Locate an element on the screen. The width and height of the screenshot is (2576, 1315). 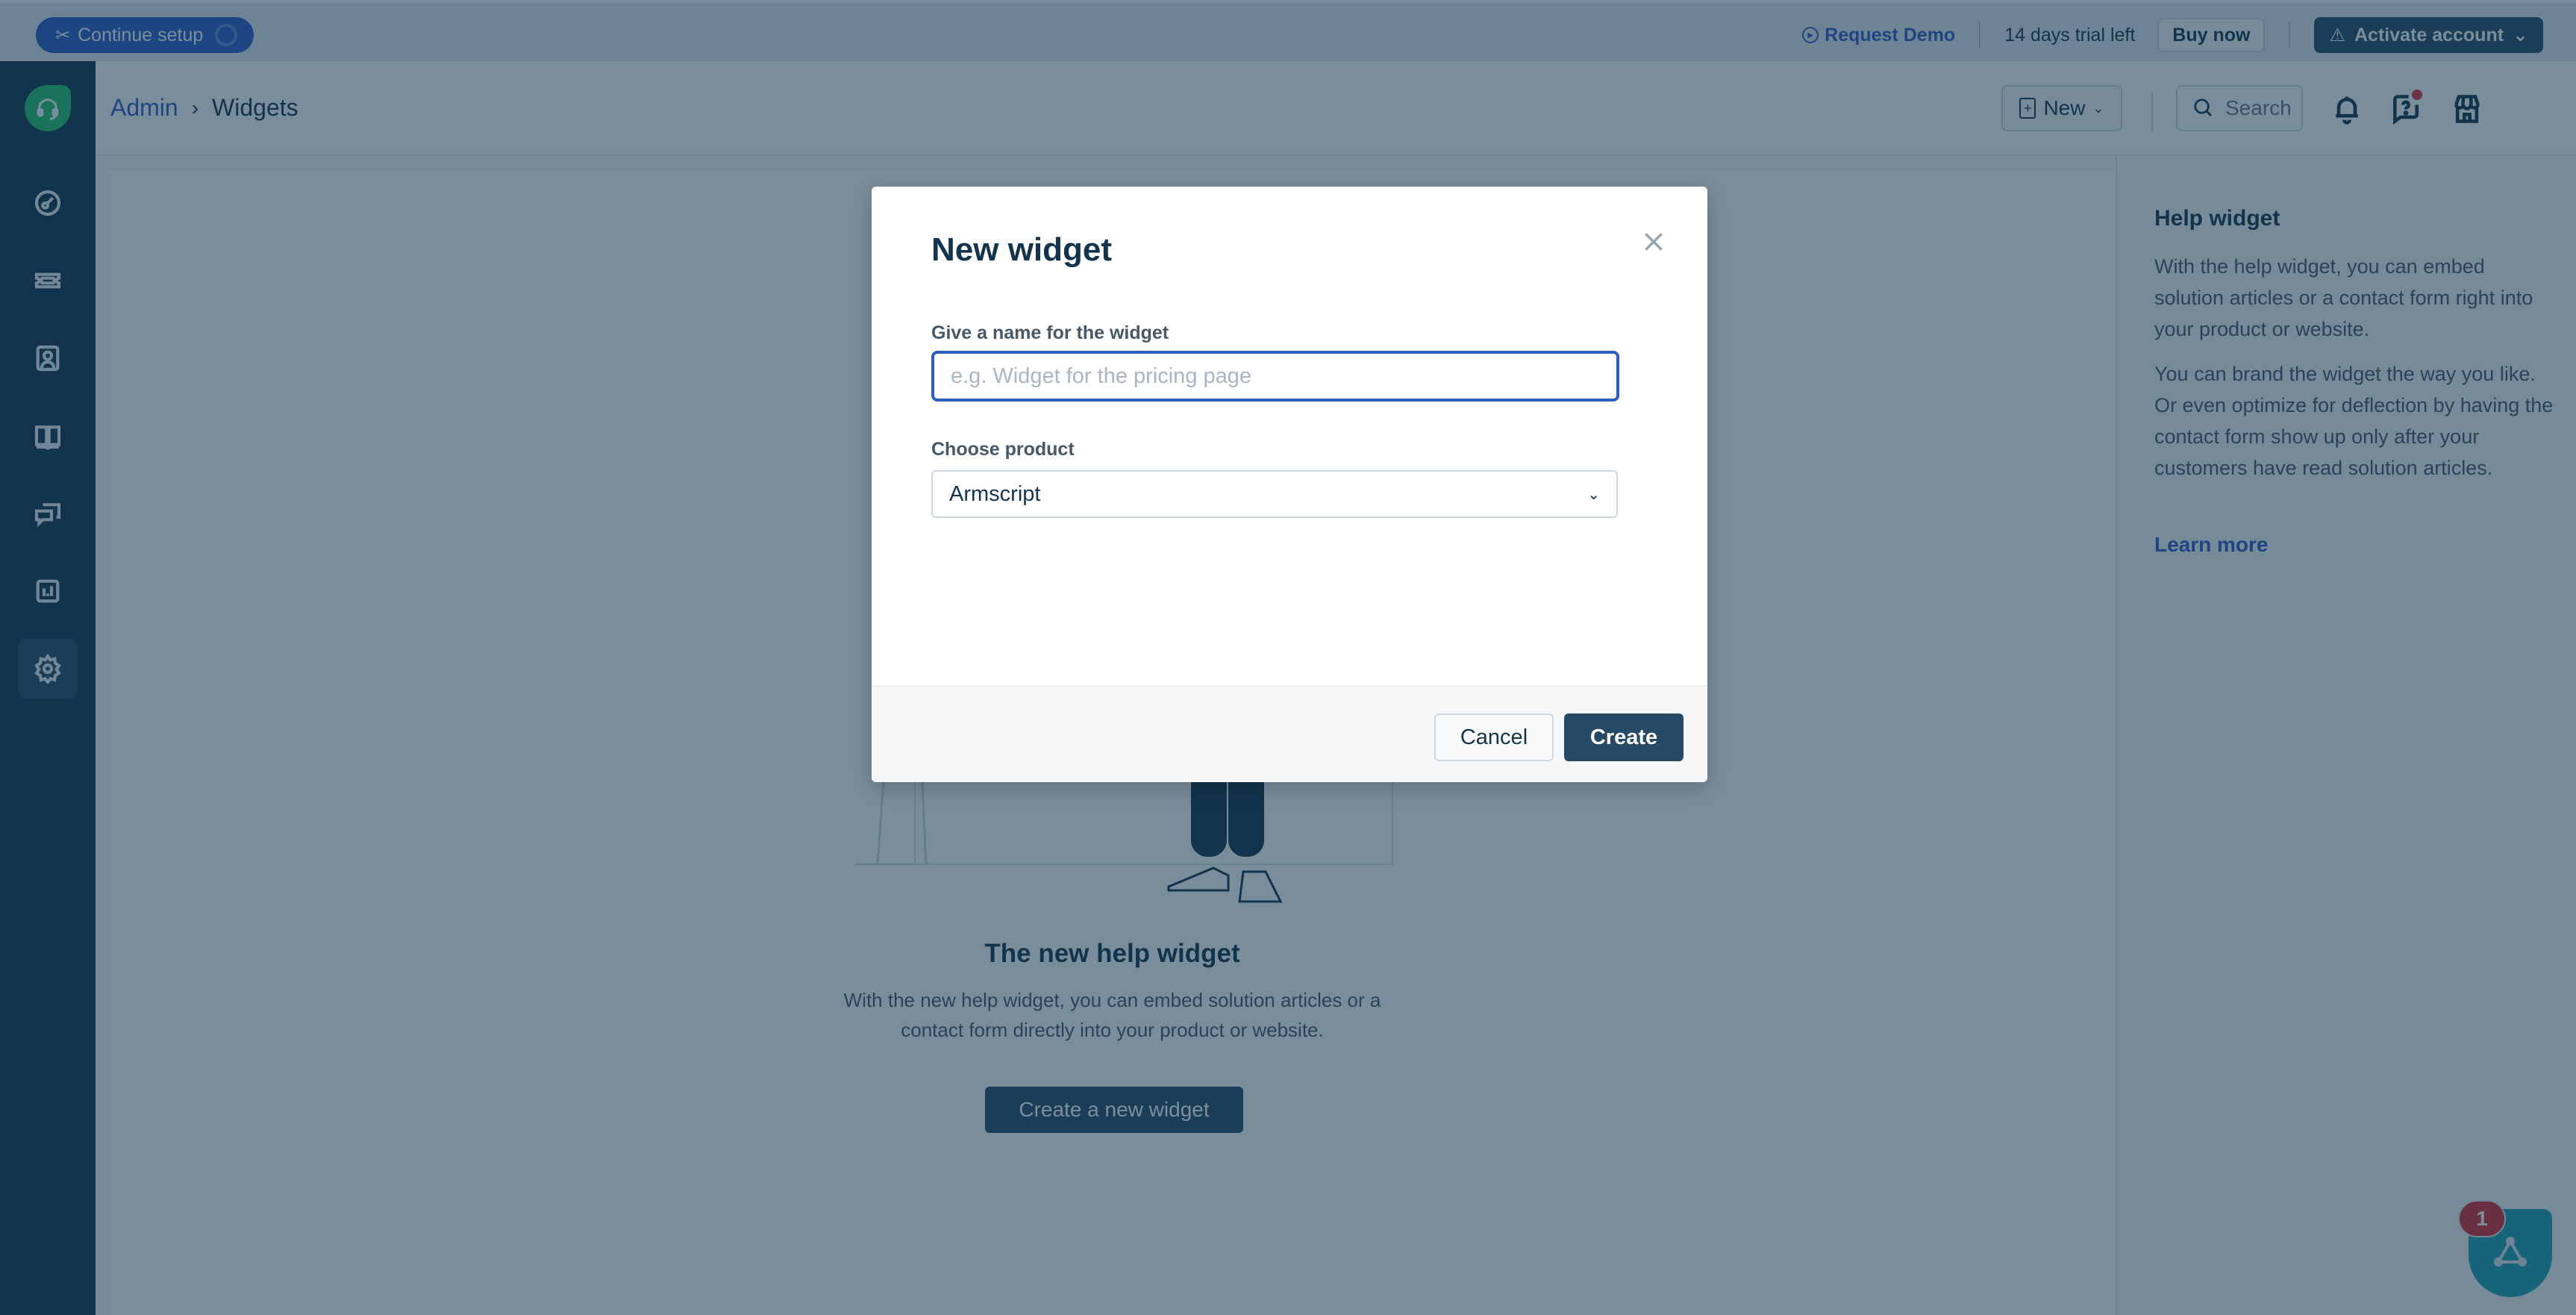
close-icon is located at coordinates (1654, 242).